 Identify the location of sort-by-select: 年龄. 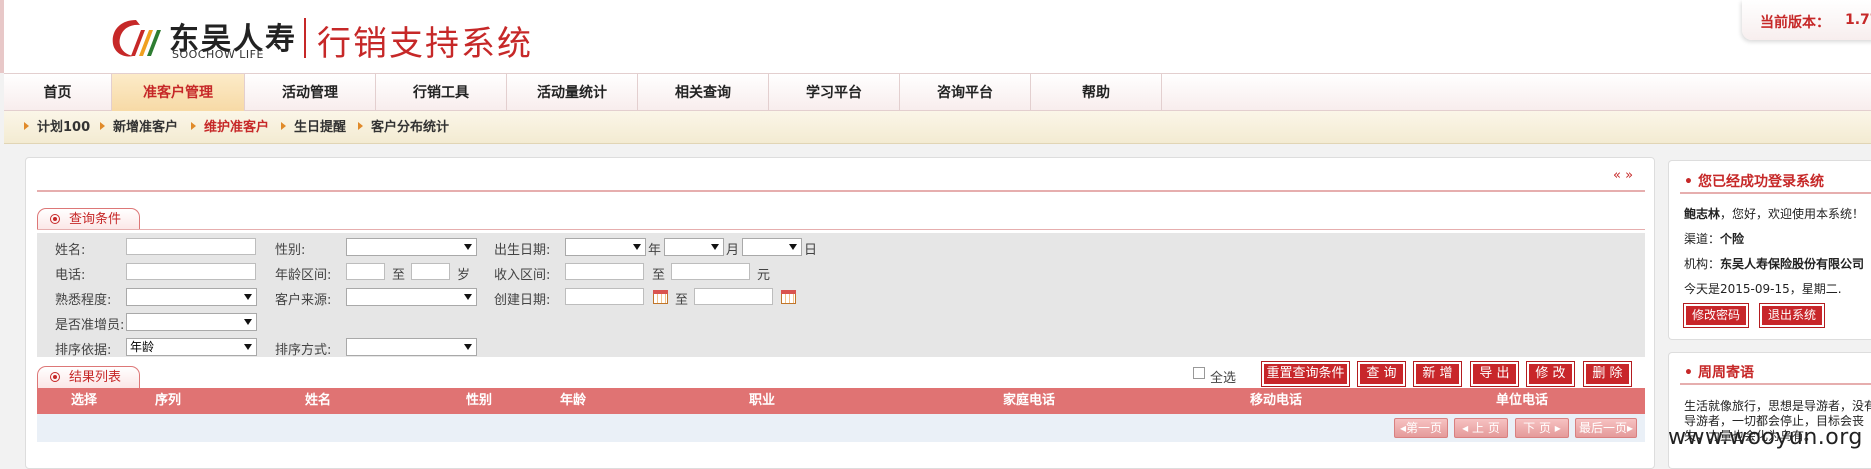
(191, 347).